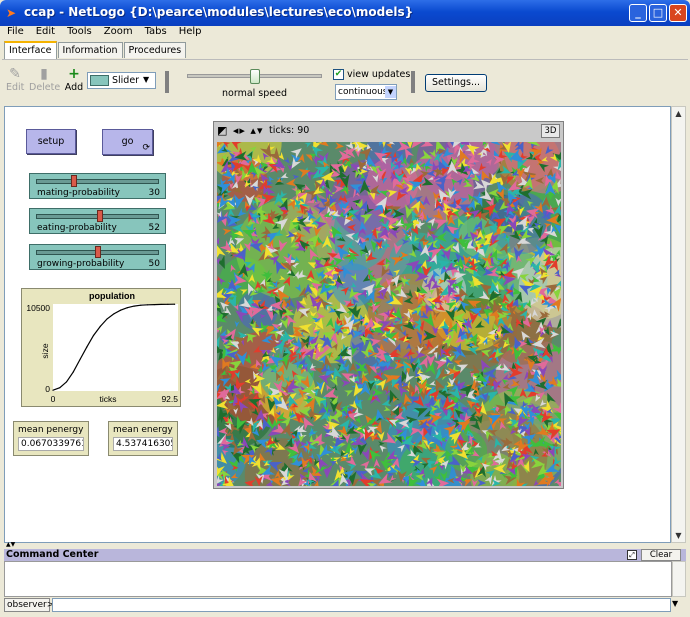  Describe the element at coordinates (52, 554) in the screenshot. I see `command-center-title: Command Center` at that location.